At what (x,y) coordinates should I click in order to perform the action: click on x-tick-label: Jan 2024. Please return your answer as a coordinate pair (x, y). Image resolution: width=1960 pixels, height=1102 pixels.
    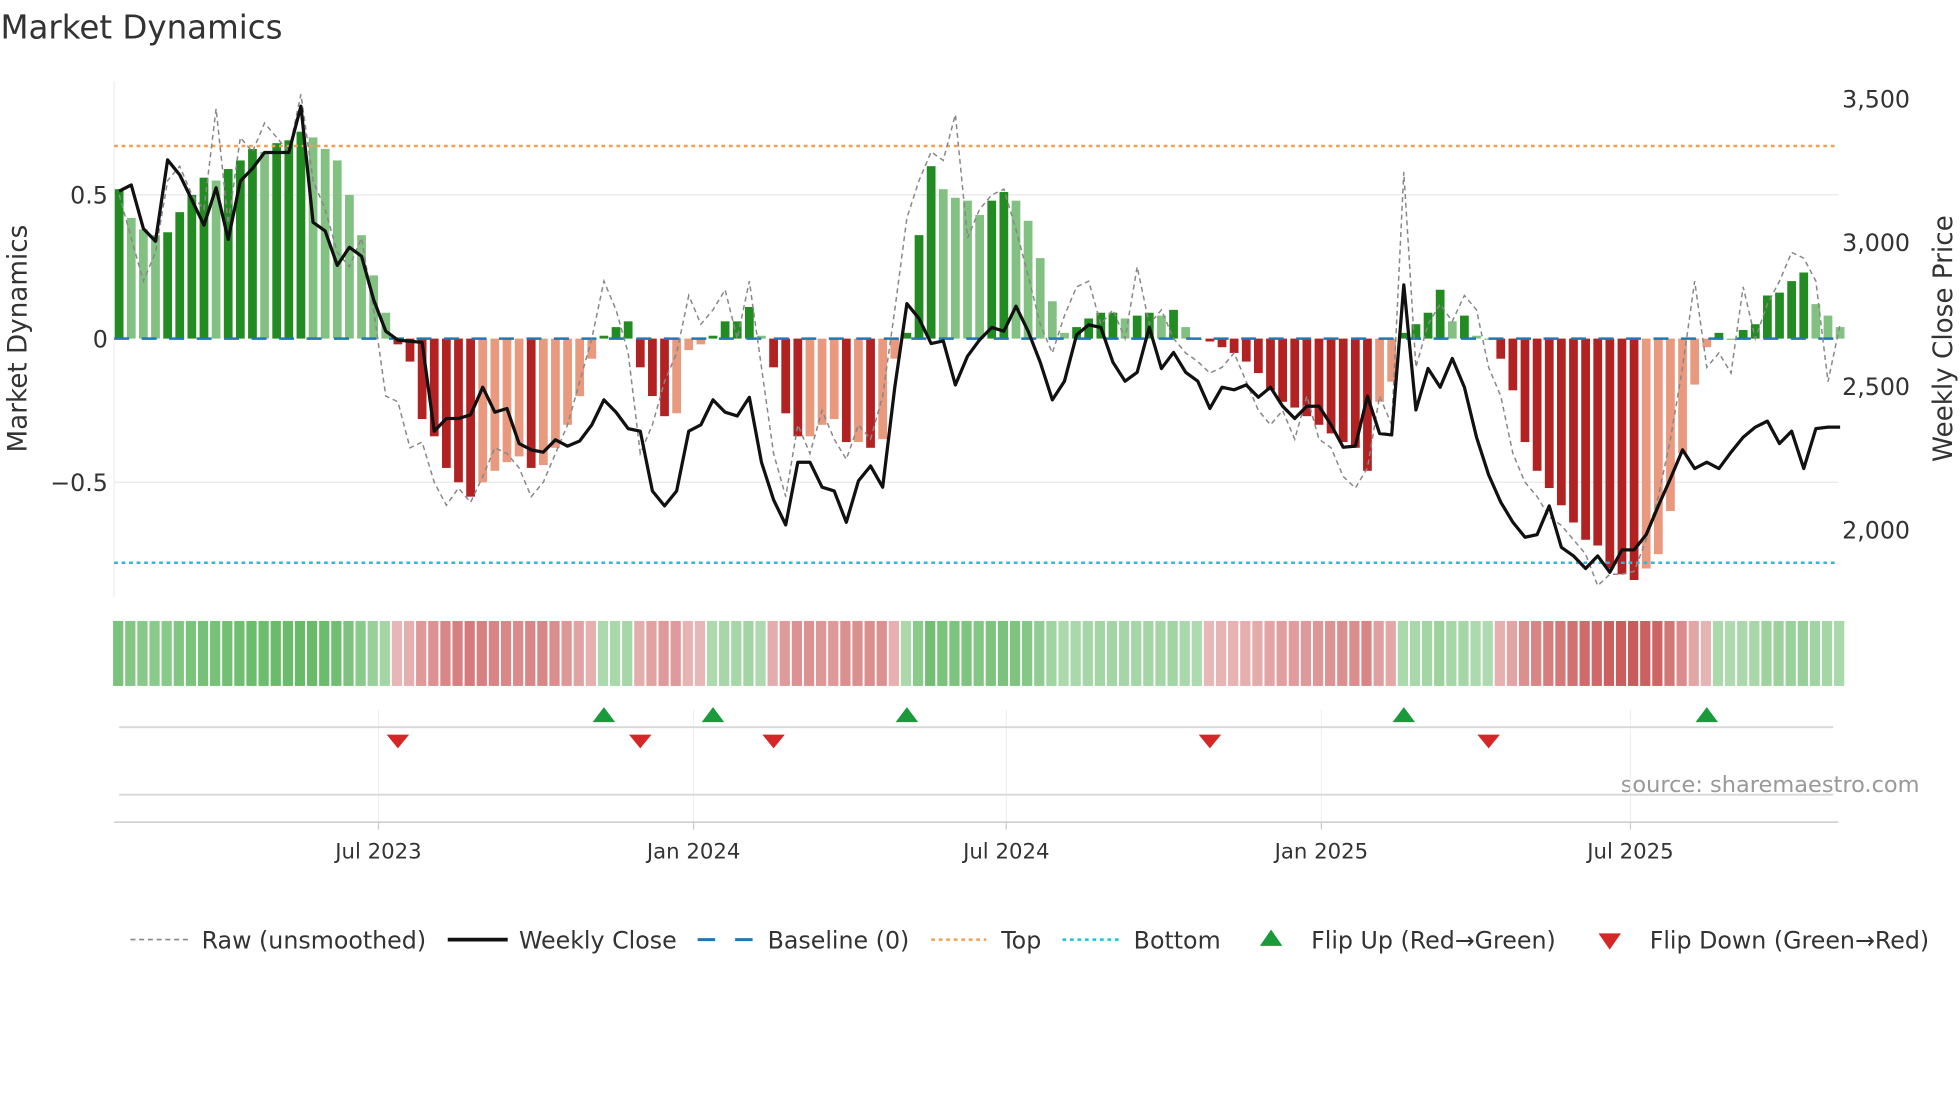
    Looking at the image, I should click on (693, 851).